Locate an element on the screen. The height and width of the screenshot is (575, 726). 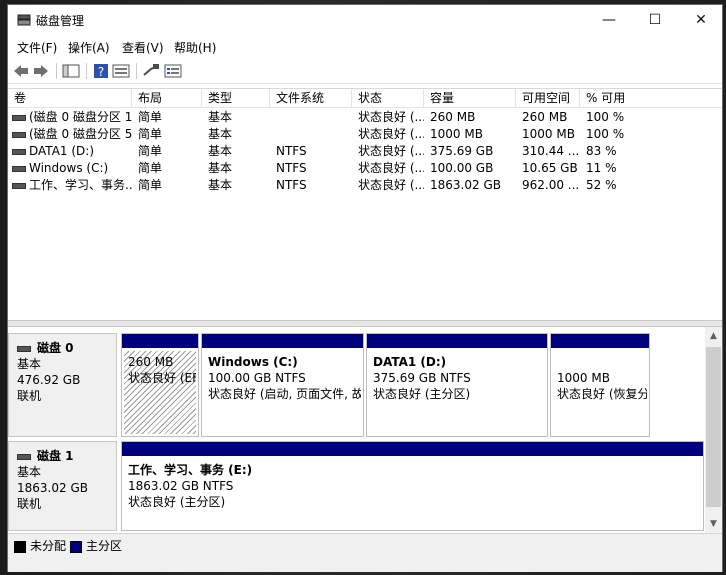
disk-name: 磁盘 0 is located at coordinates (55, 348).